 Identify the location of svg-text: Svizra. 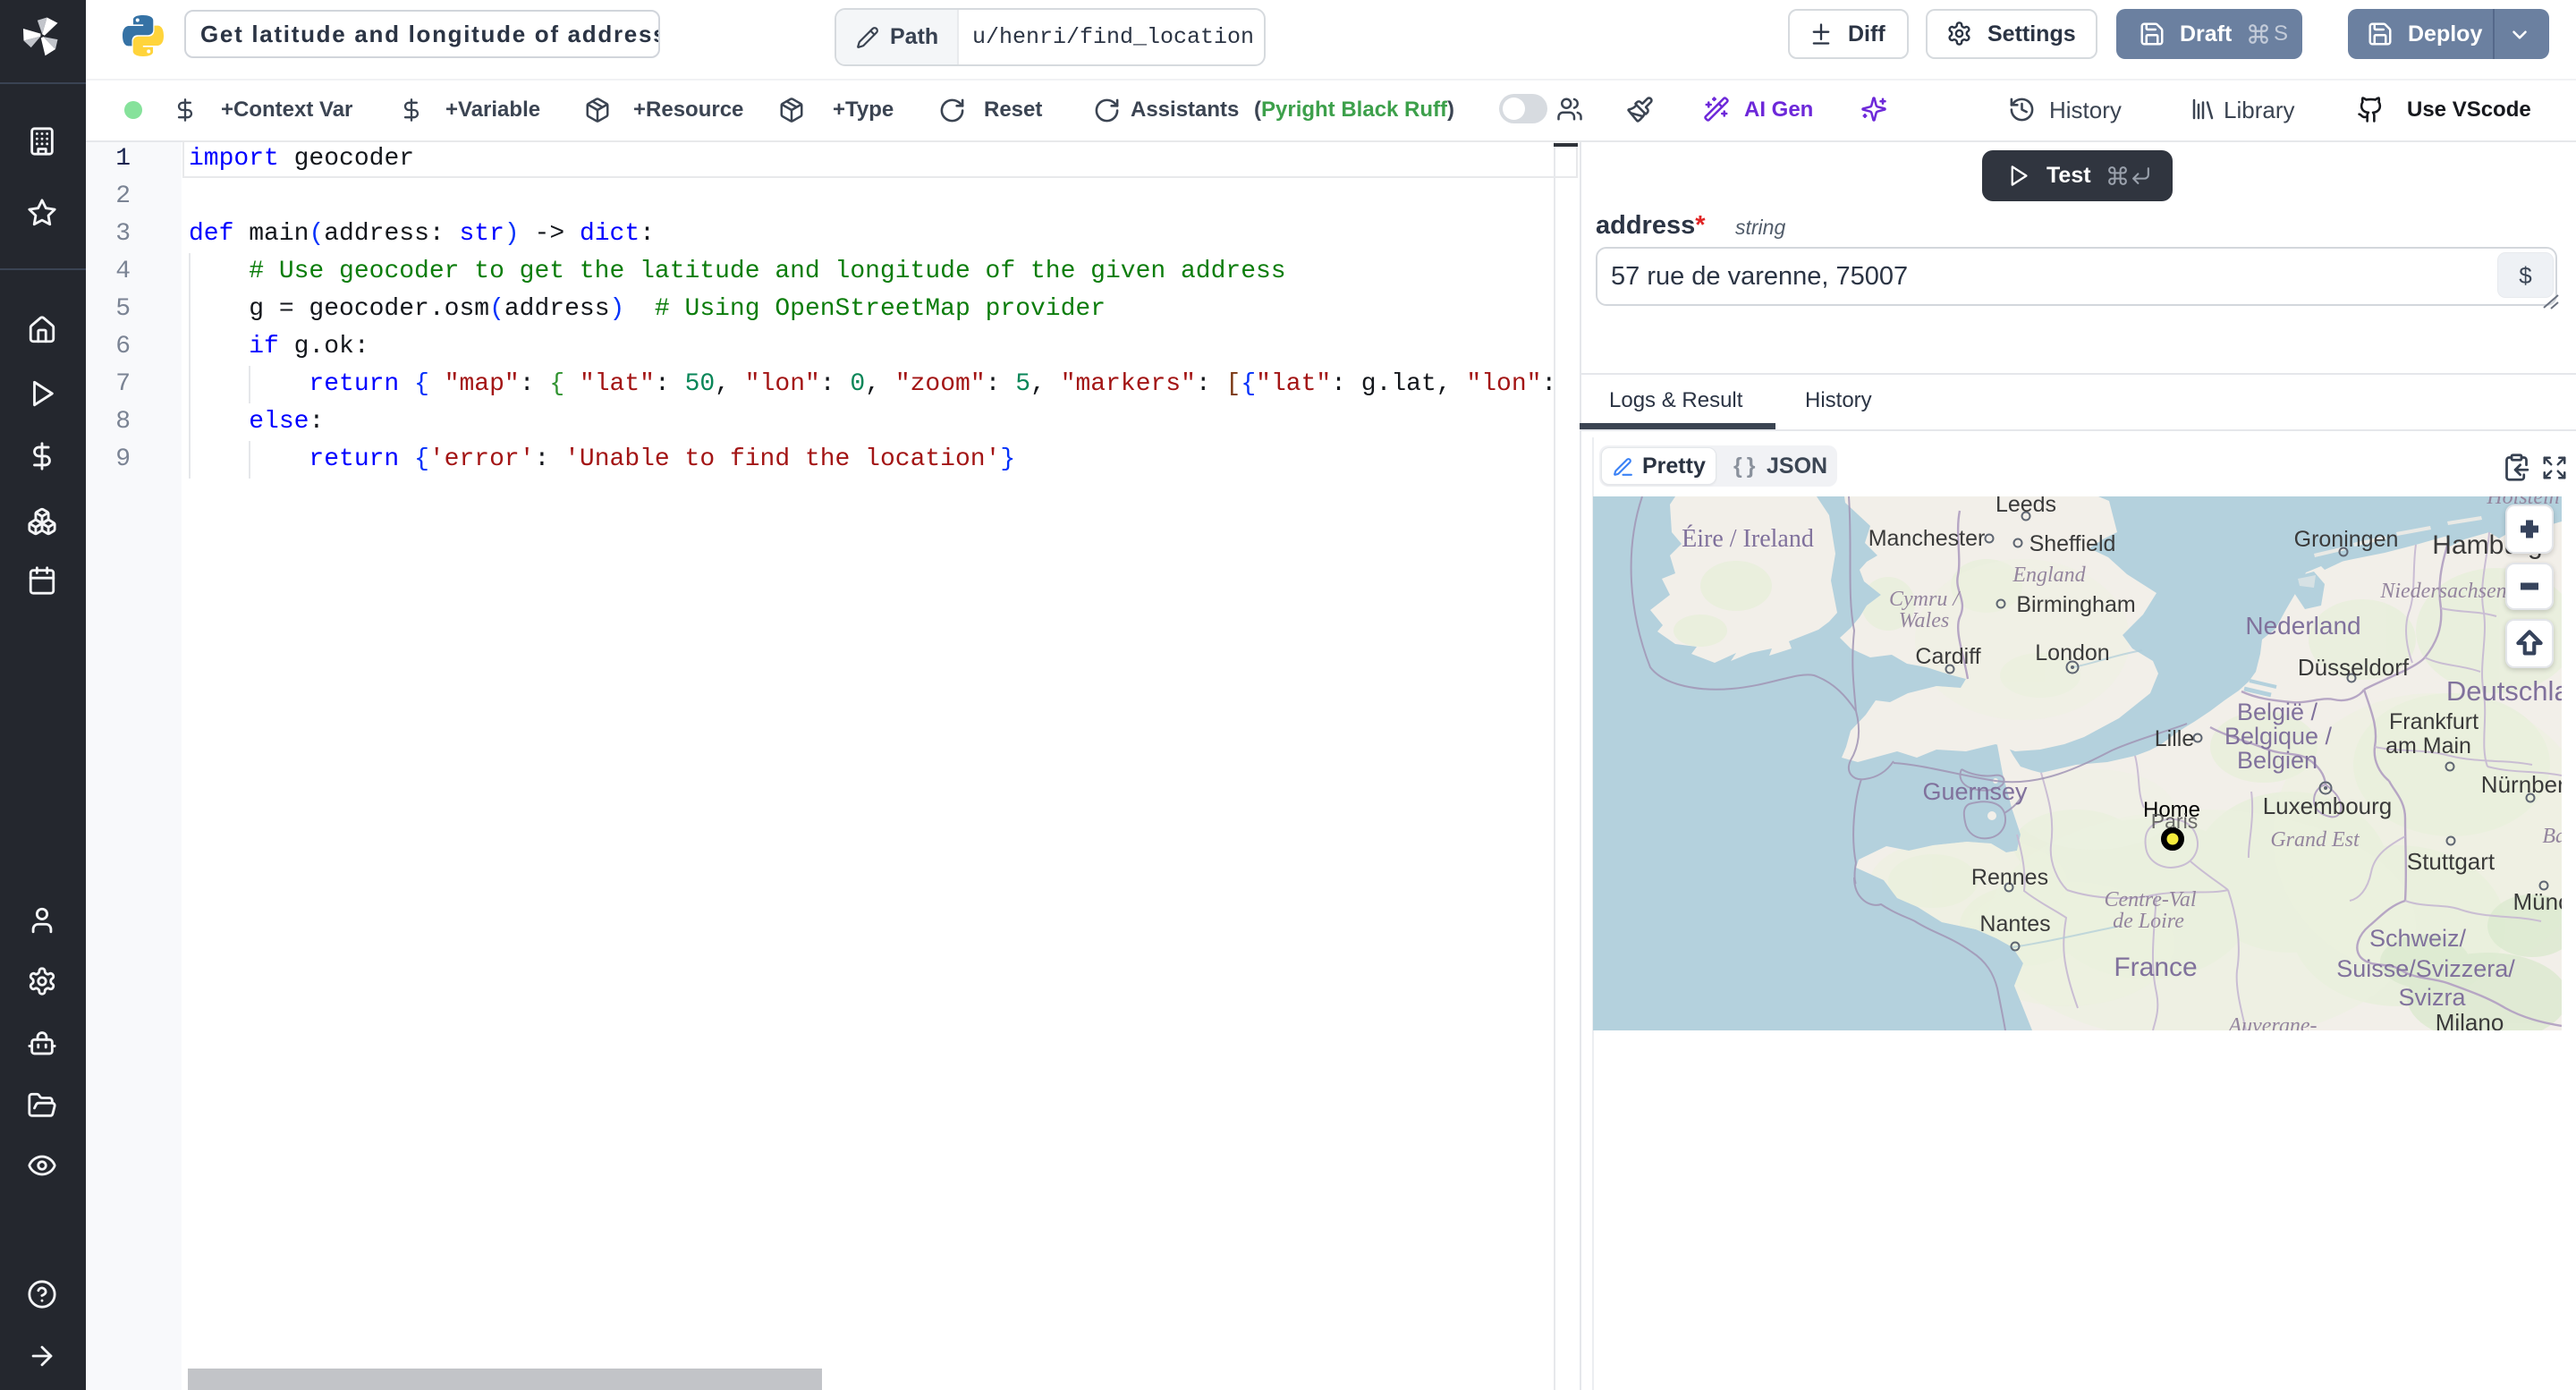
(2432, 997).